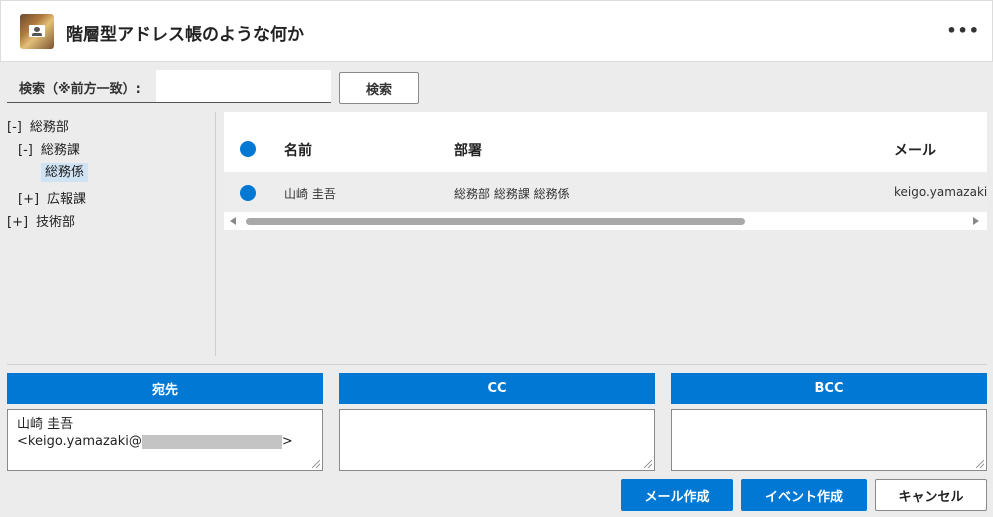 This screenshot has width=993, height=517. I want to click on tree-node-label: 技術部, so click(56, 222).